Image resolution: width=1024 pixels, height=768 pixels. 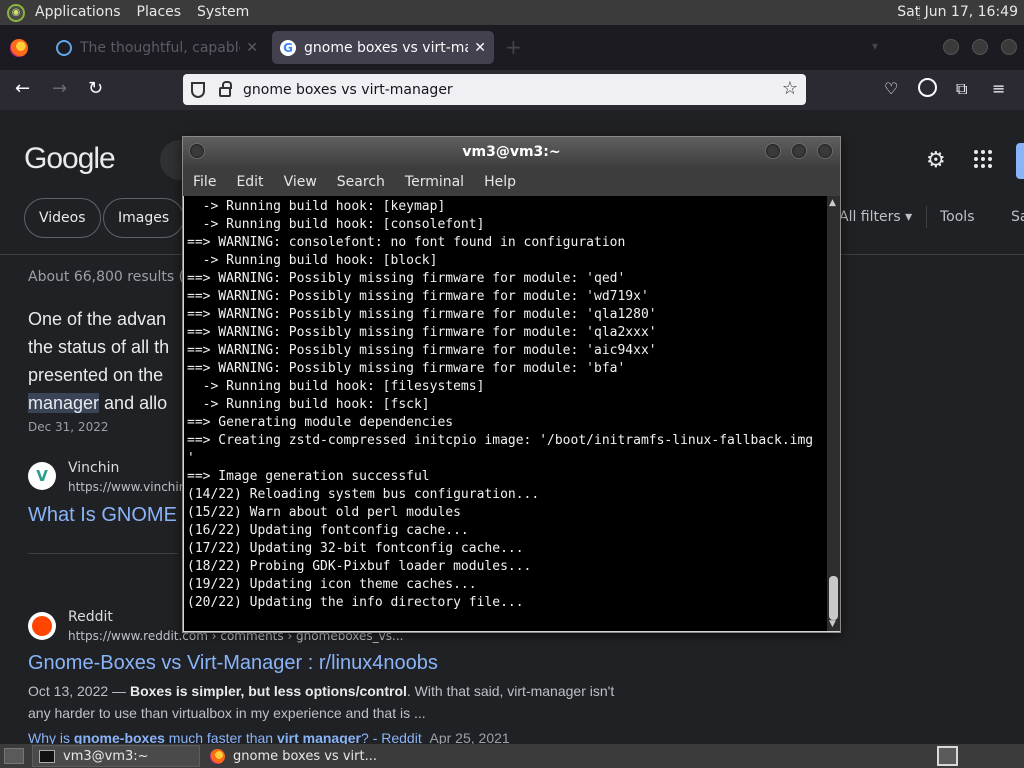 I want to click on terminal-line: ', so click(x=191, y=458).